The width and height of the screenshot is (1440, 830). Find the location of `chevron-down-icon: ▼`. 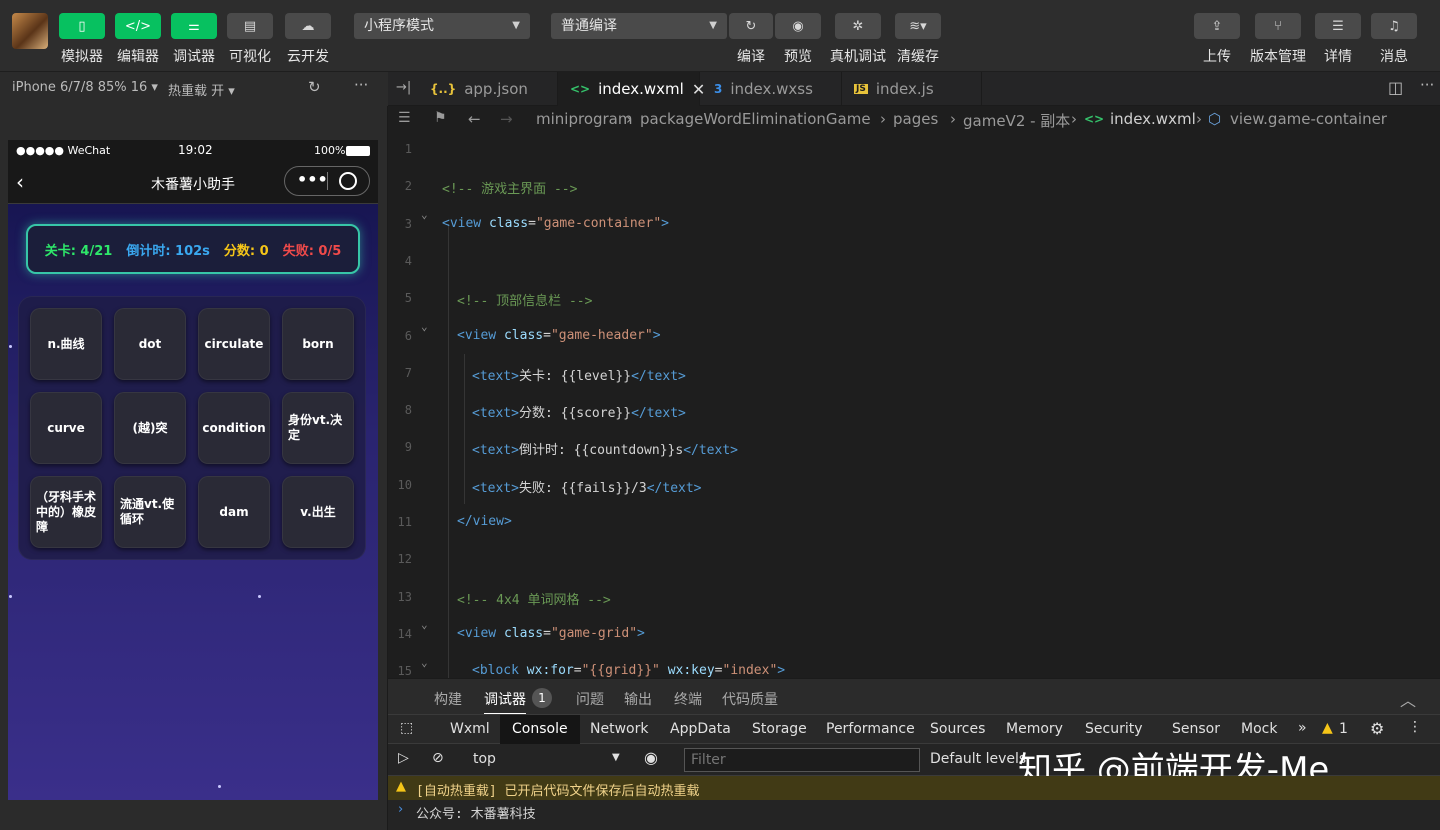

chevron-down-icon: ▼ is located at coordinates (616, 757).